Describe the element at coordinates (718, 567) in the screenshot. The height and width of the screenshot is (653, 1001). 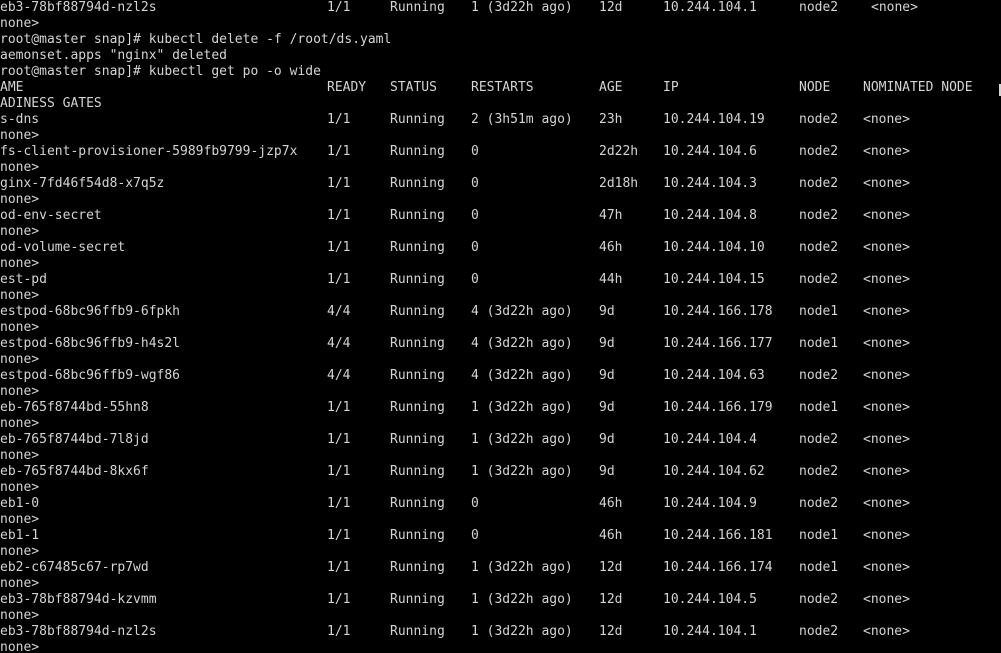
I see `pod-ip: 10.244.166.174` at that location.